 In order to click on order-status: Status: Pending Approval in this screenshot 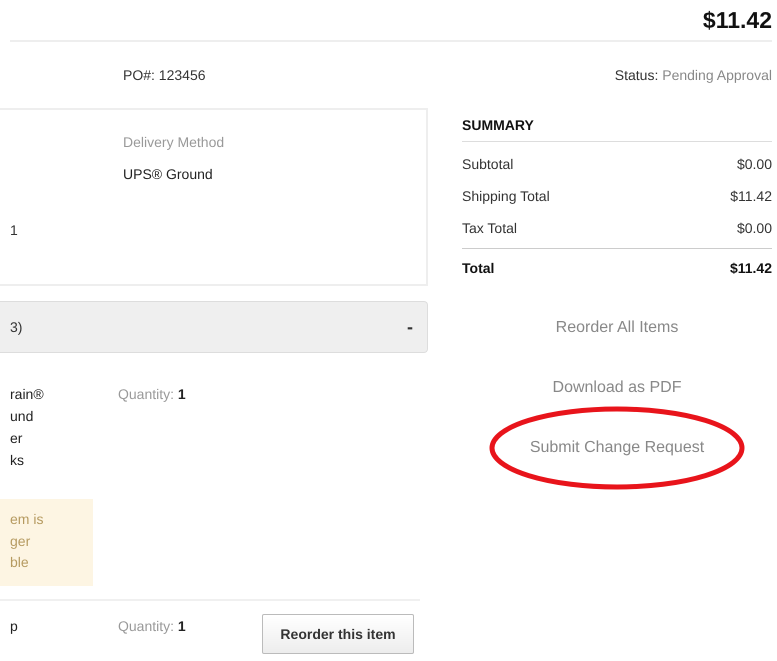, I will do `click(693, 75)`.